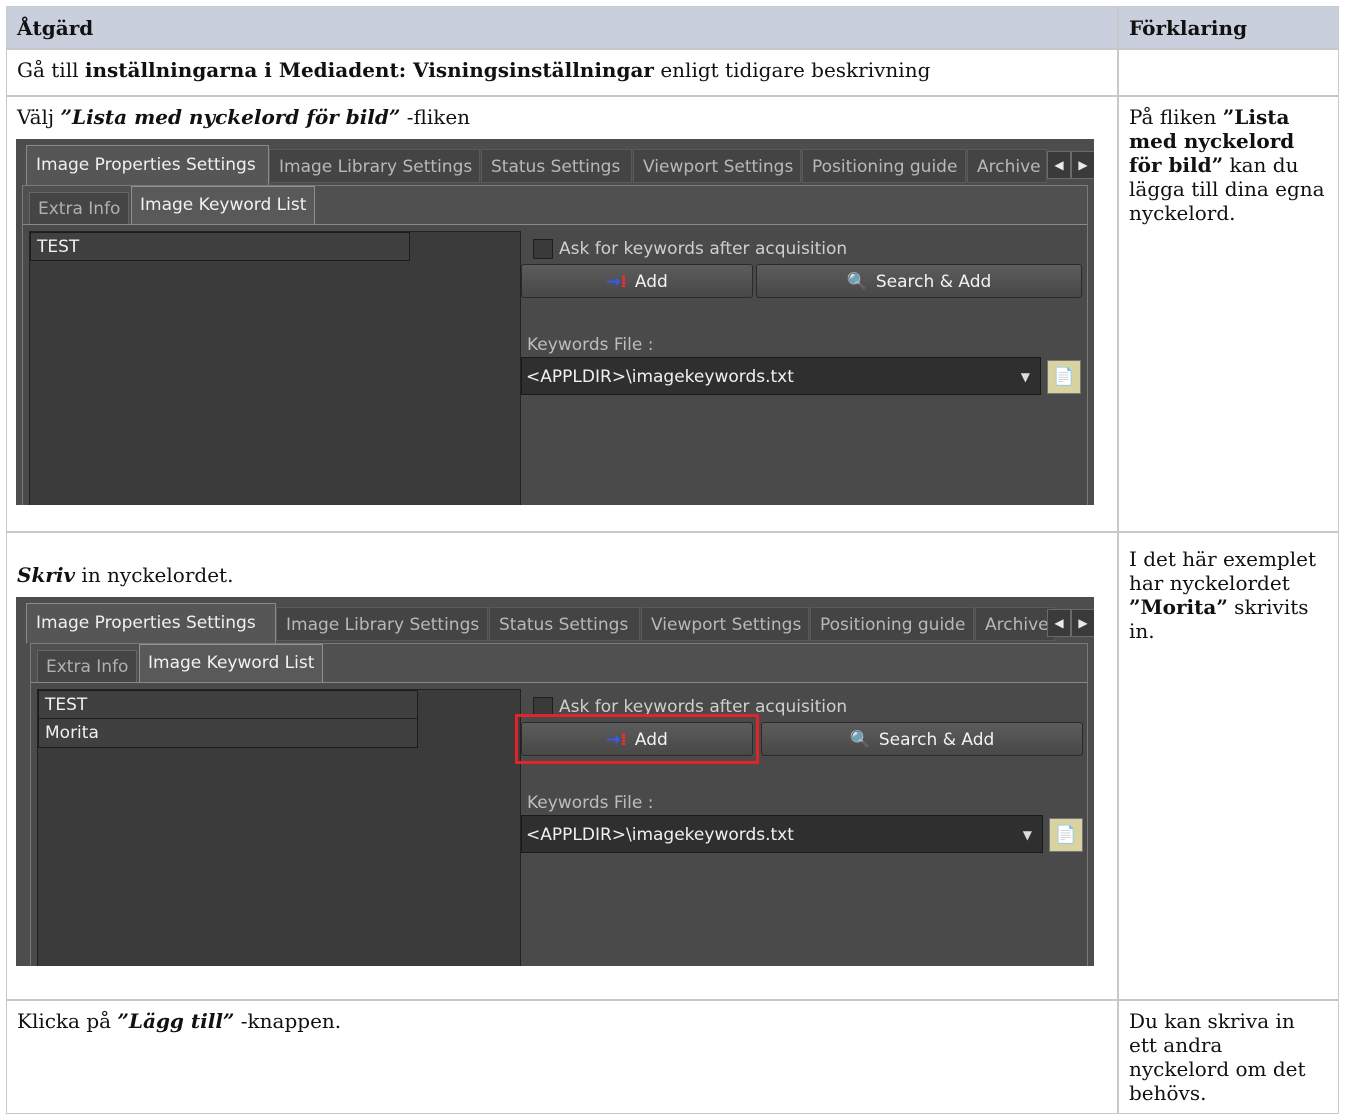  I want to click on add-button-highlight, so click(637, 739).